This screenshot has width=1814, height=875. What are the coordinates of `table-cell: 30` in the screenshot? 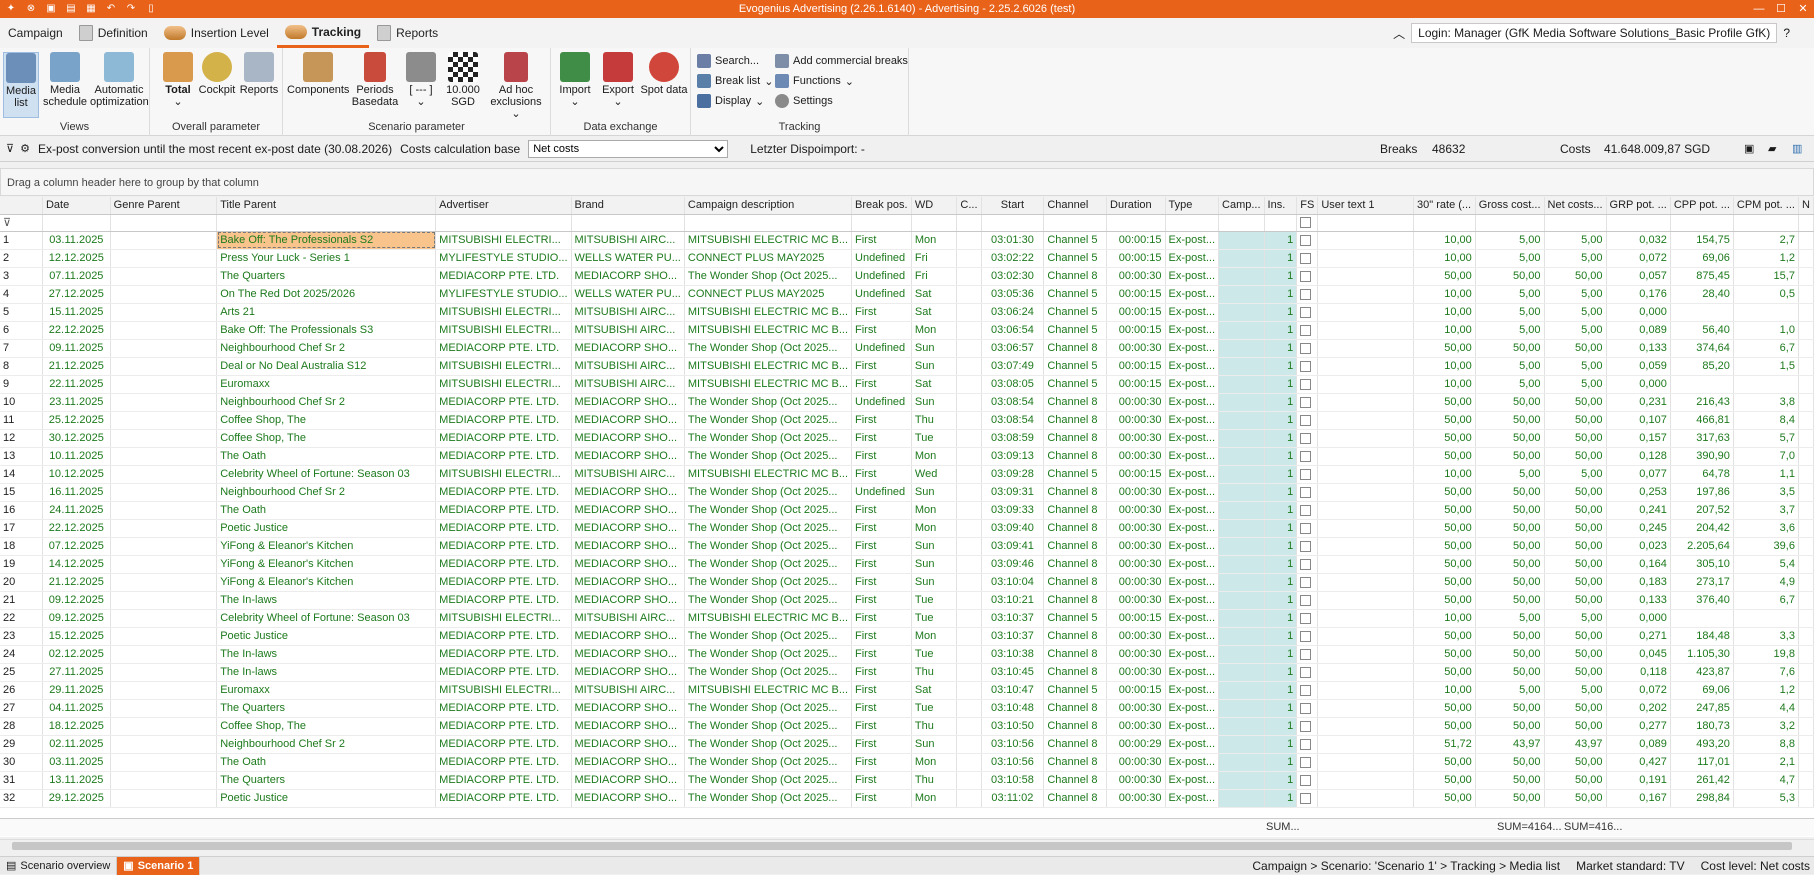 It's located at (21, 762).